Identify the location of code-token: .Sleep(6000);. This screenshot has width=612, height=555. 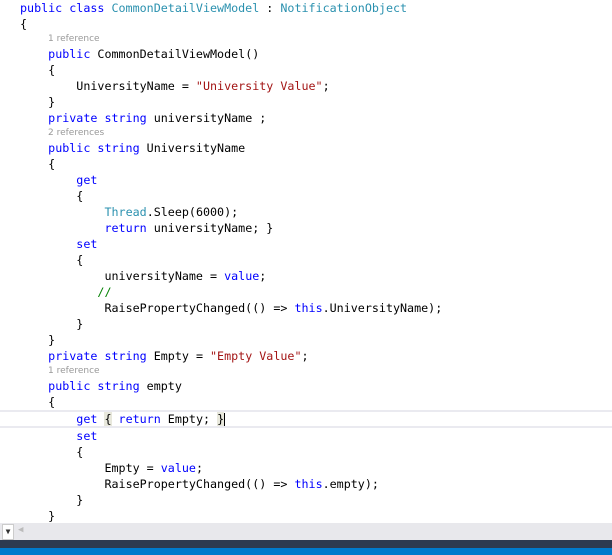
(192, 212).